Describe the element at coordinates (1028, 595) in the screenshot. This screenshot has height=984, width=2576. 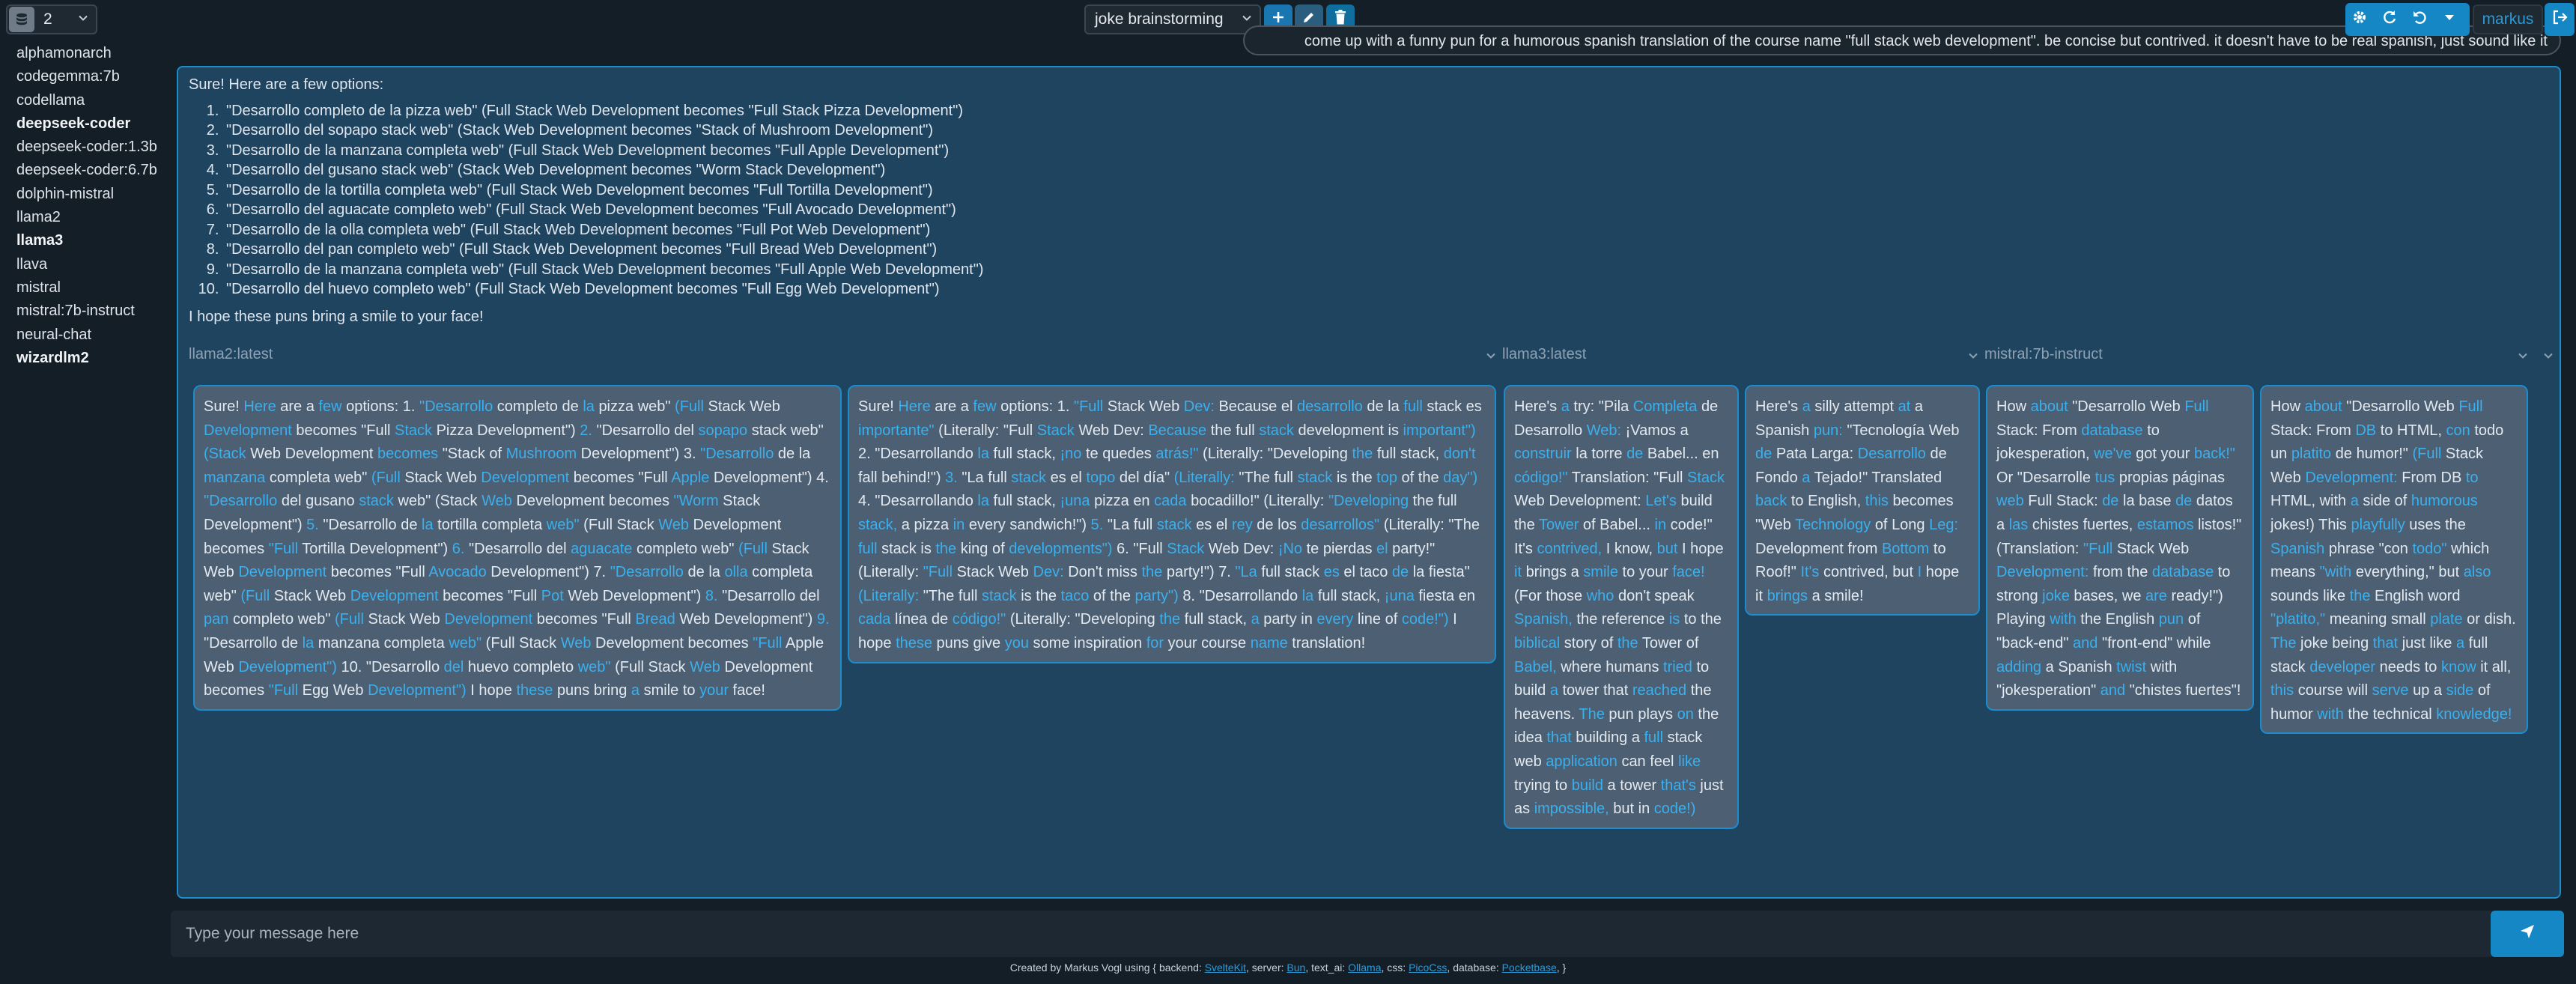
I see `response-token: is` at that location.